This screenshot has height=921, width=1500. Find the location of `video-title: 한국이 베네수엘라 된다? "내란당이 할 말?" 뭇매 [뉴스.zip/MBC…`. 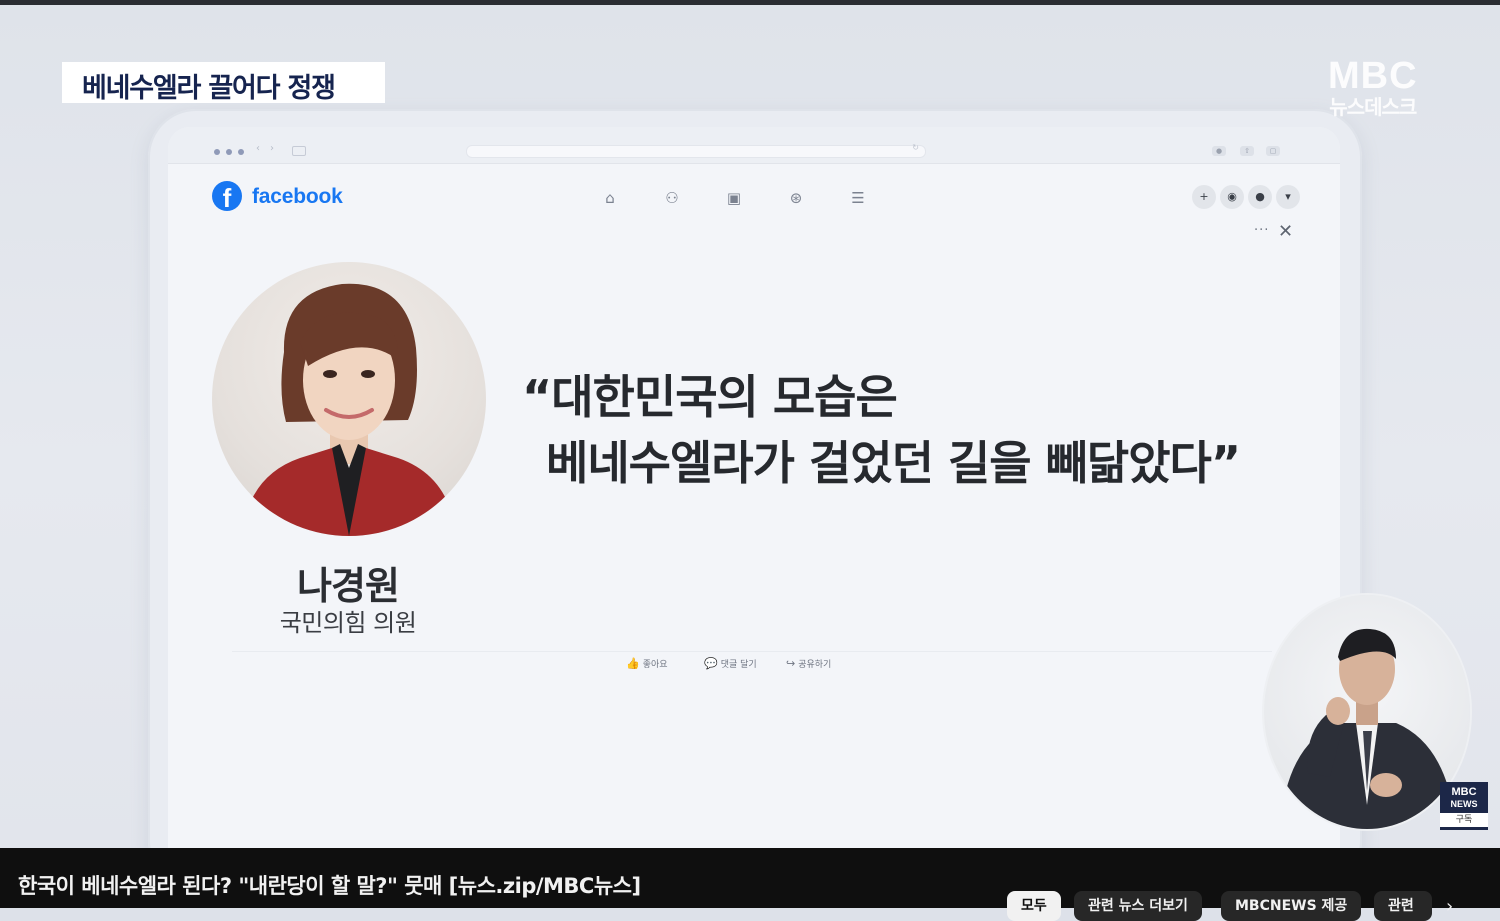

video-title: 한국이 베네수엘라 된다? "내란당이 할 말?" 뭇매 [뉴스.zip/MBC… is located at coordinates (329, 885).